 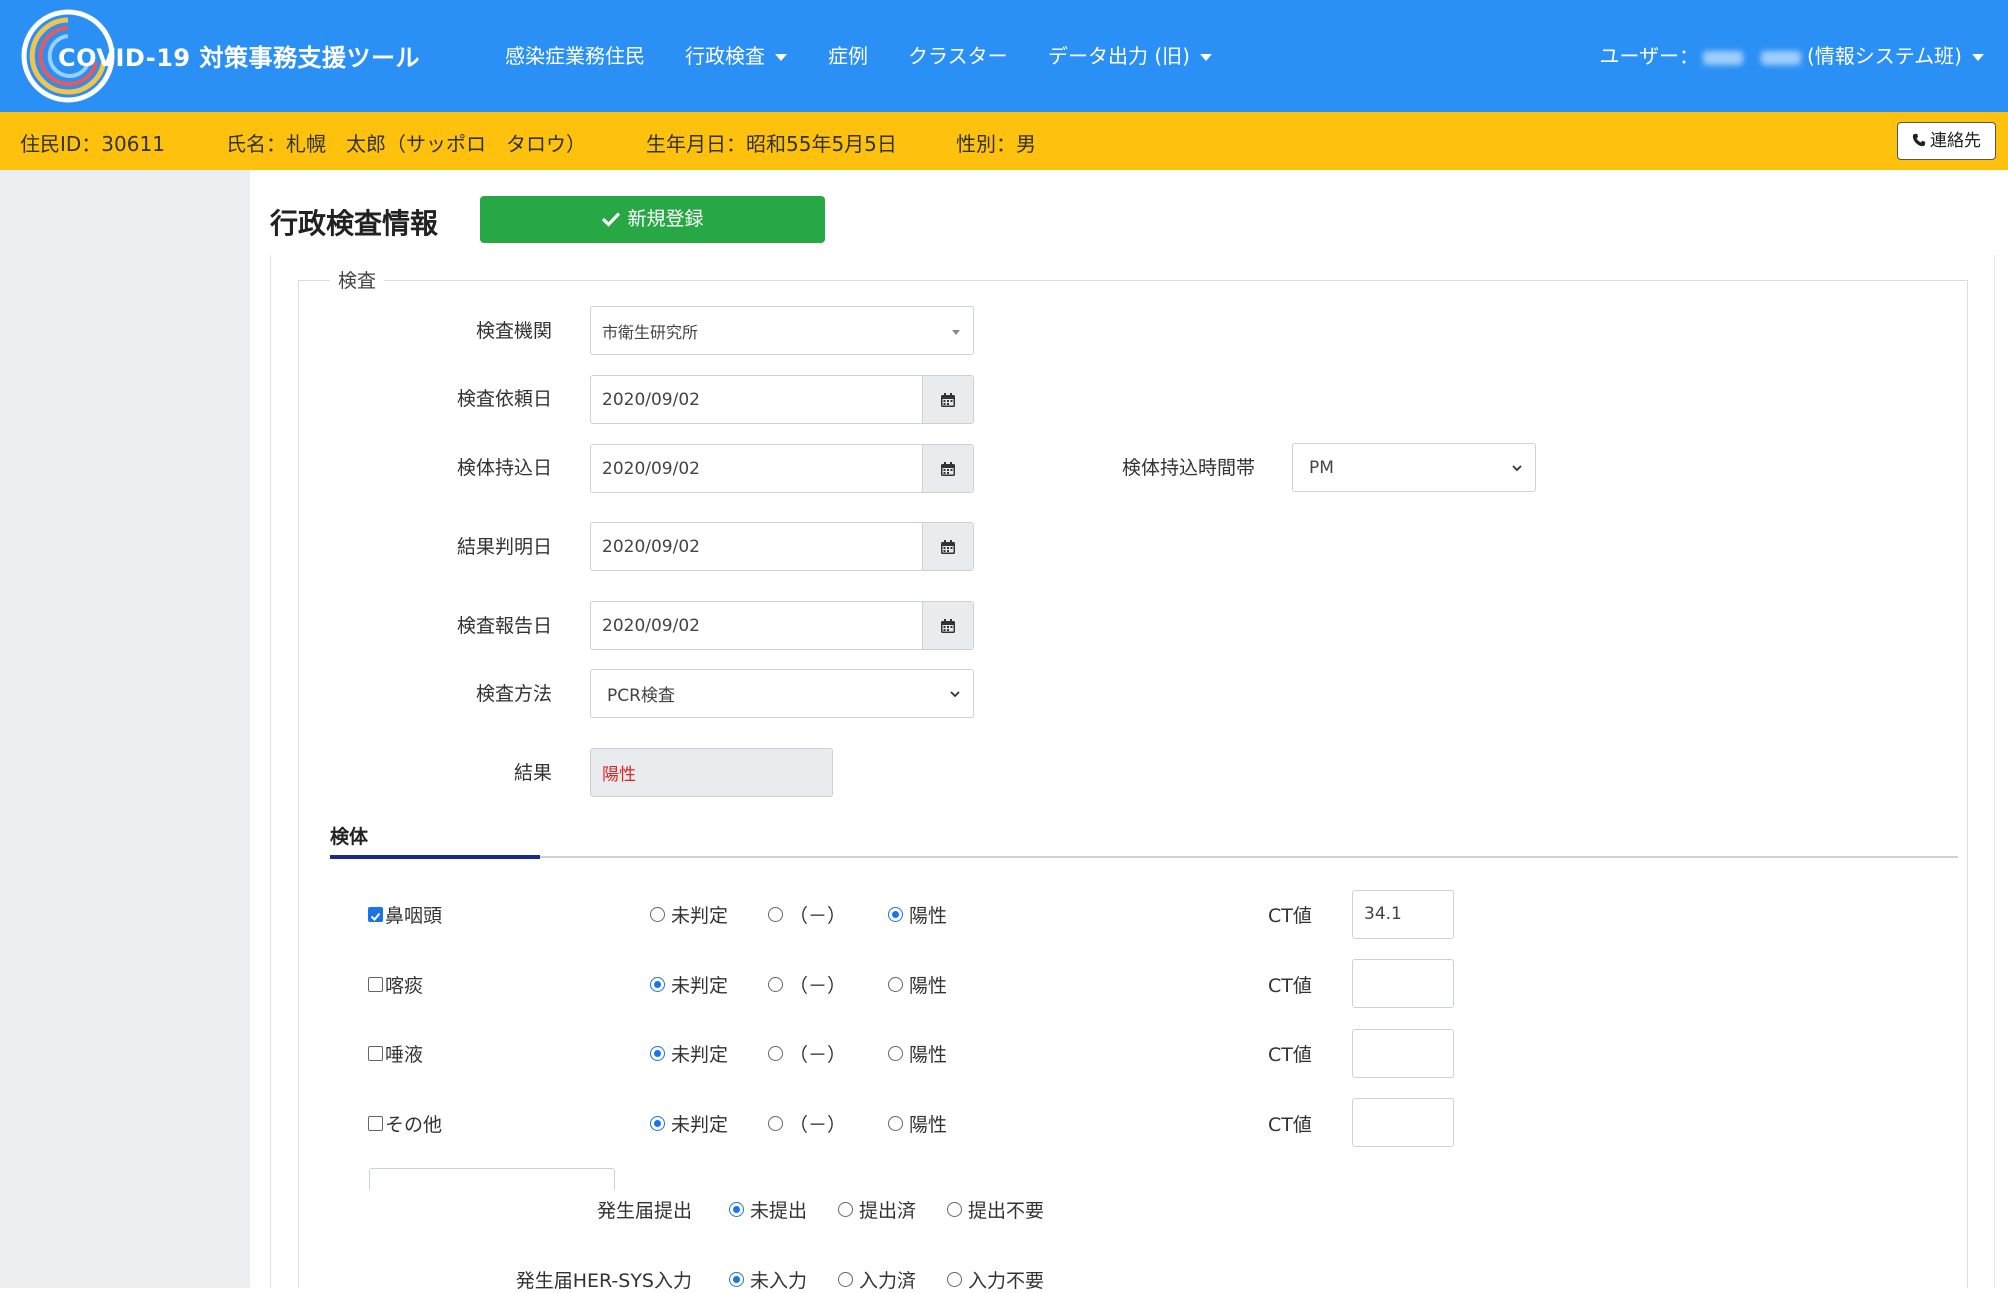 What do you see at coordinates (357, 279) in the screenshot?
I see `exam-legend: 検査` at bounding box center [357, 279].